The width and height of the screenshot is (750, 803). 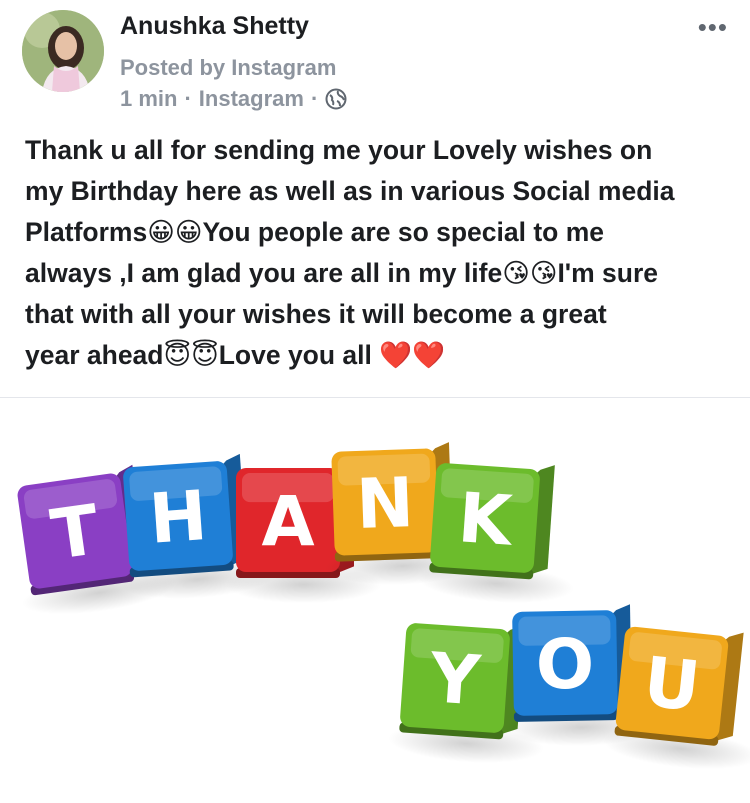 I want to click on cube-letter: N, so click(x=385, y=504).